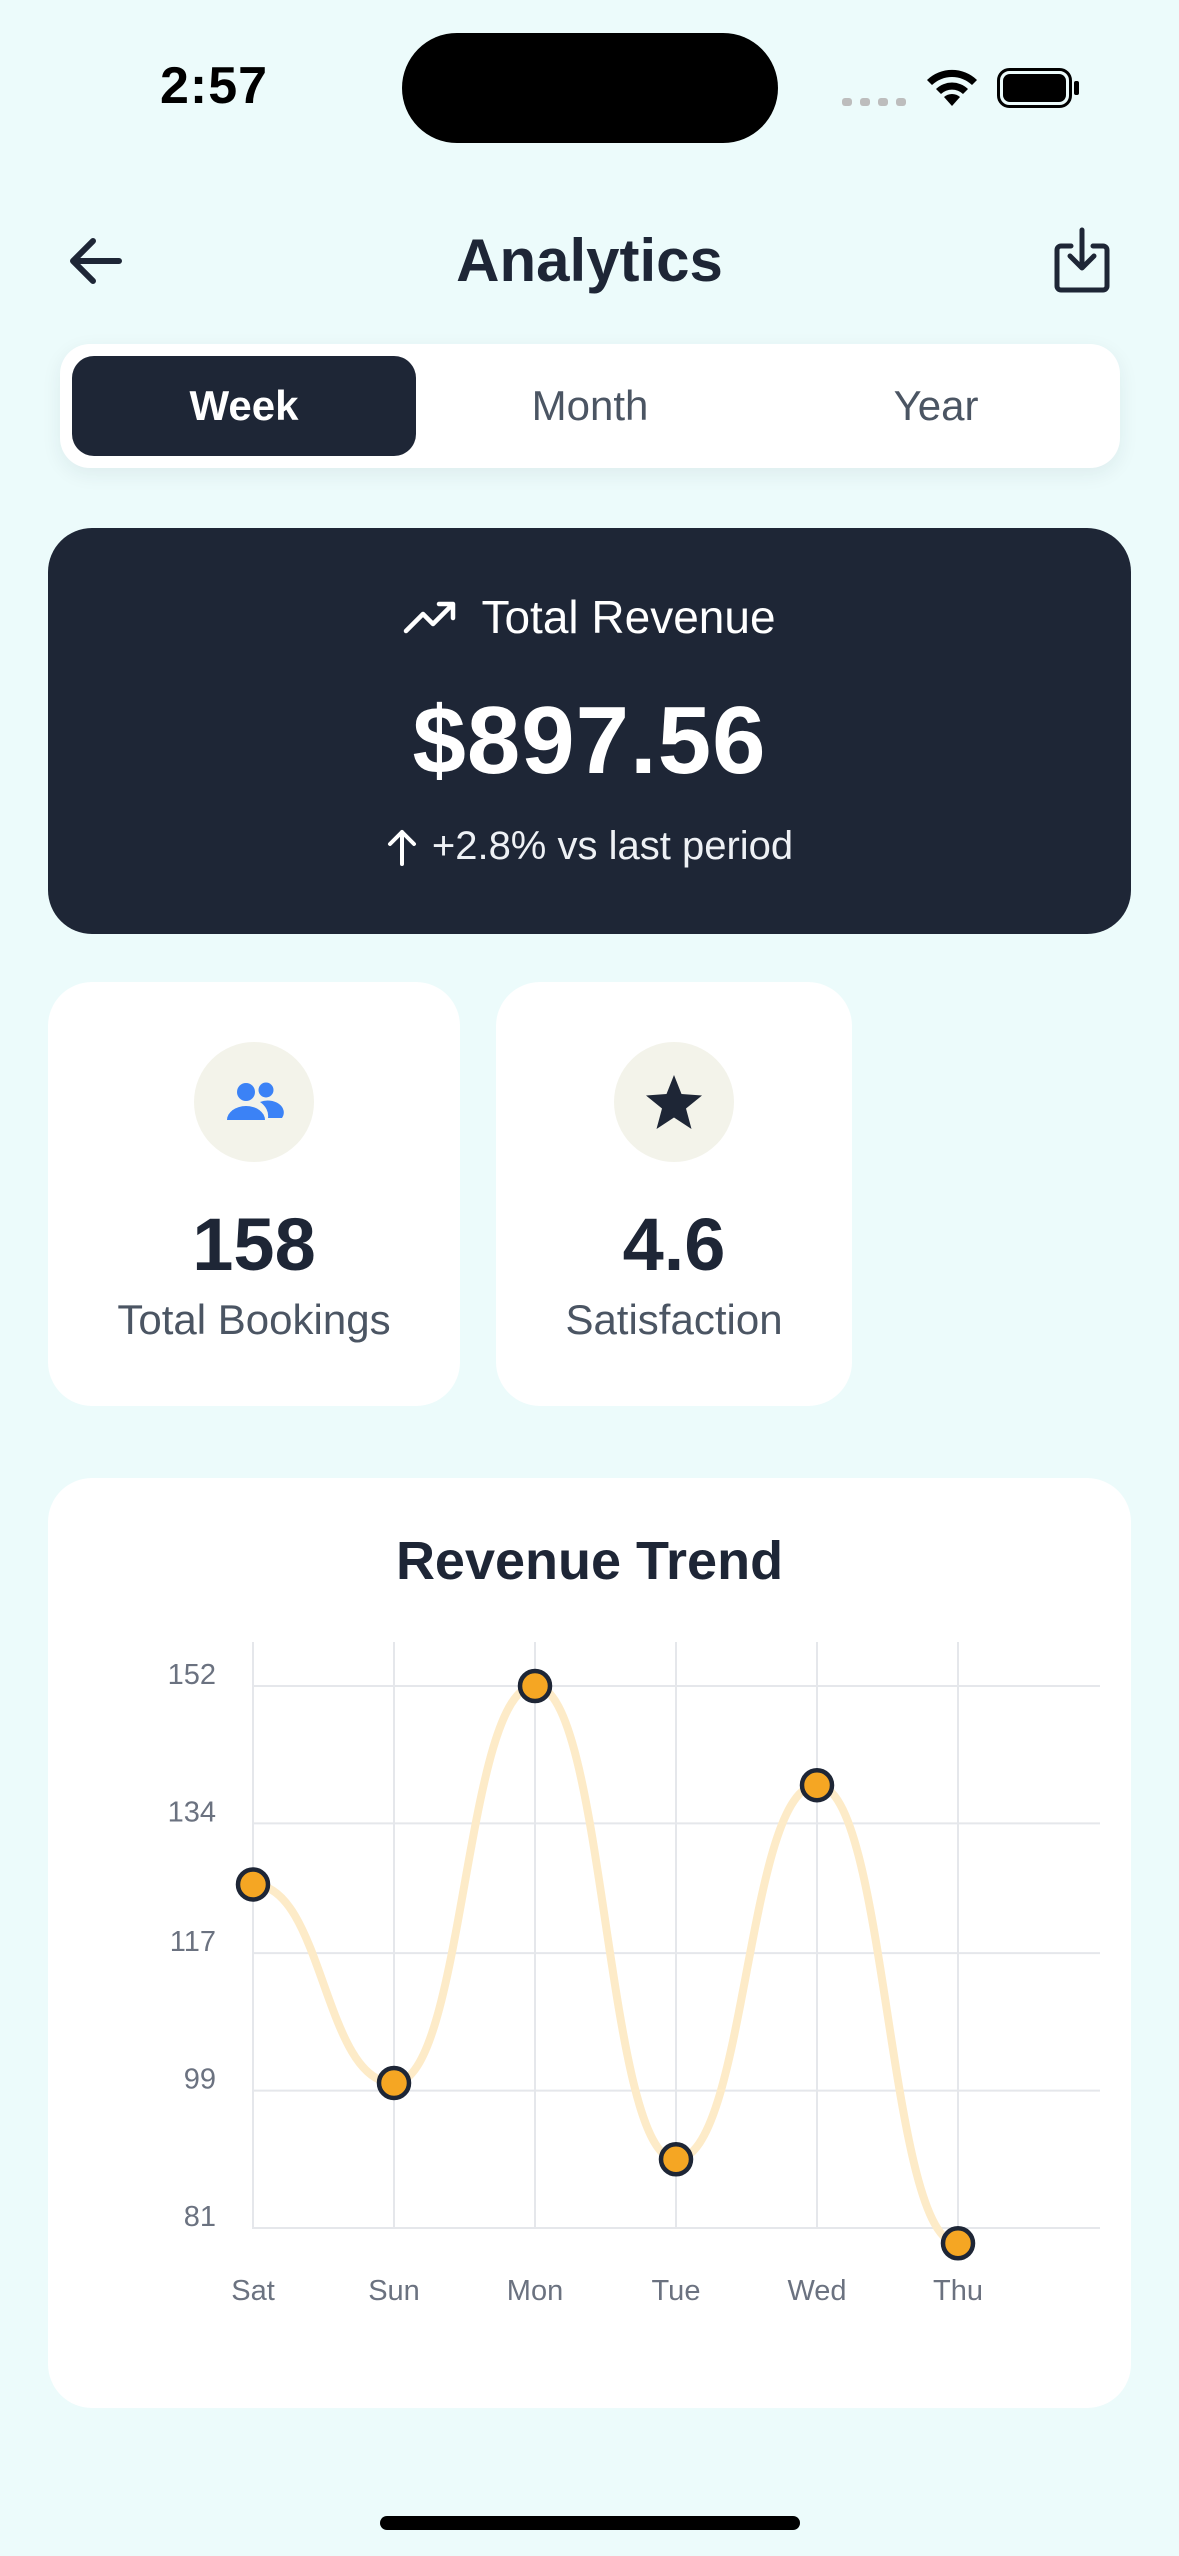  Describe the element at coordinates (244, 406) in the screenshot. I see `tab-week: Week` at that location.